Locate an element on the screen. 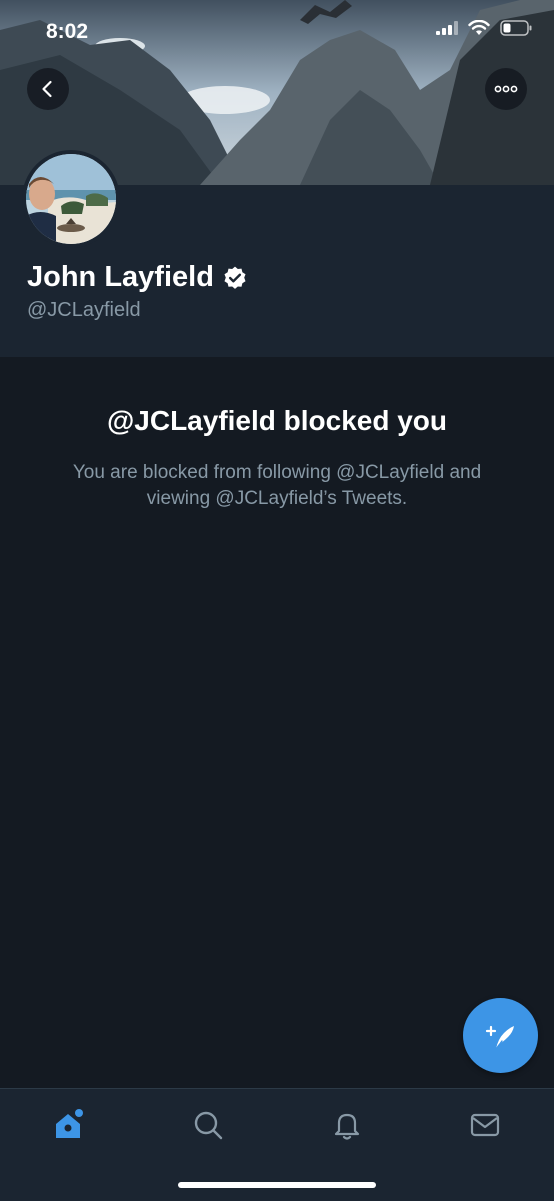  status-icons is located at coordinates (484, 28).